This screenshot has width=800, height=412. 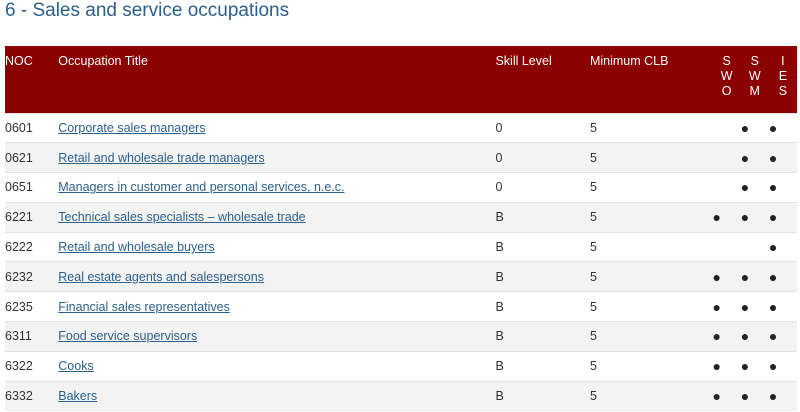 I want to click on occupation-link: Corporate sales managers, so click(x=131, y=128).